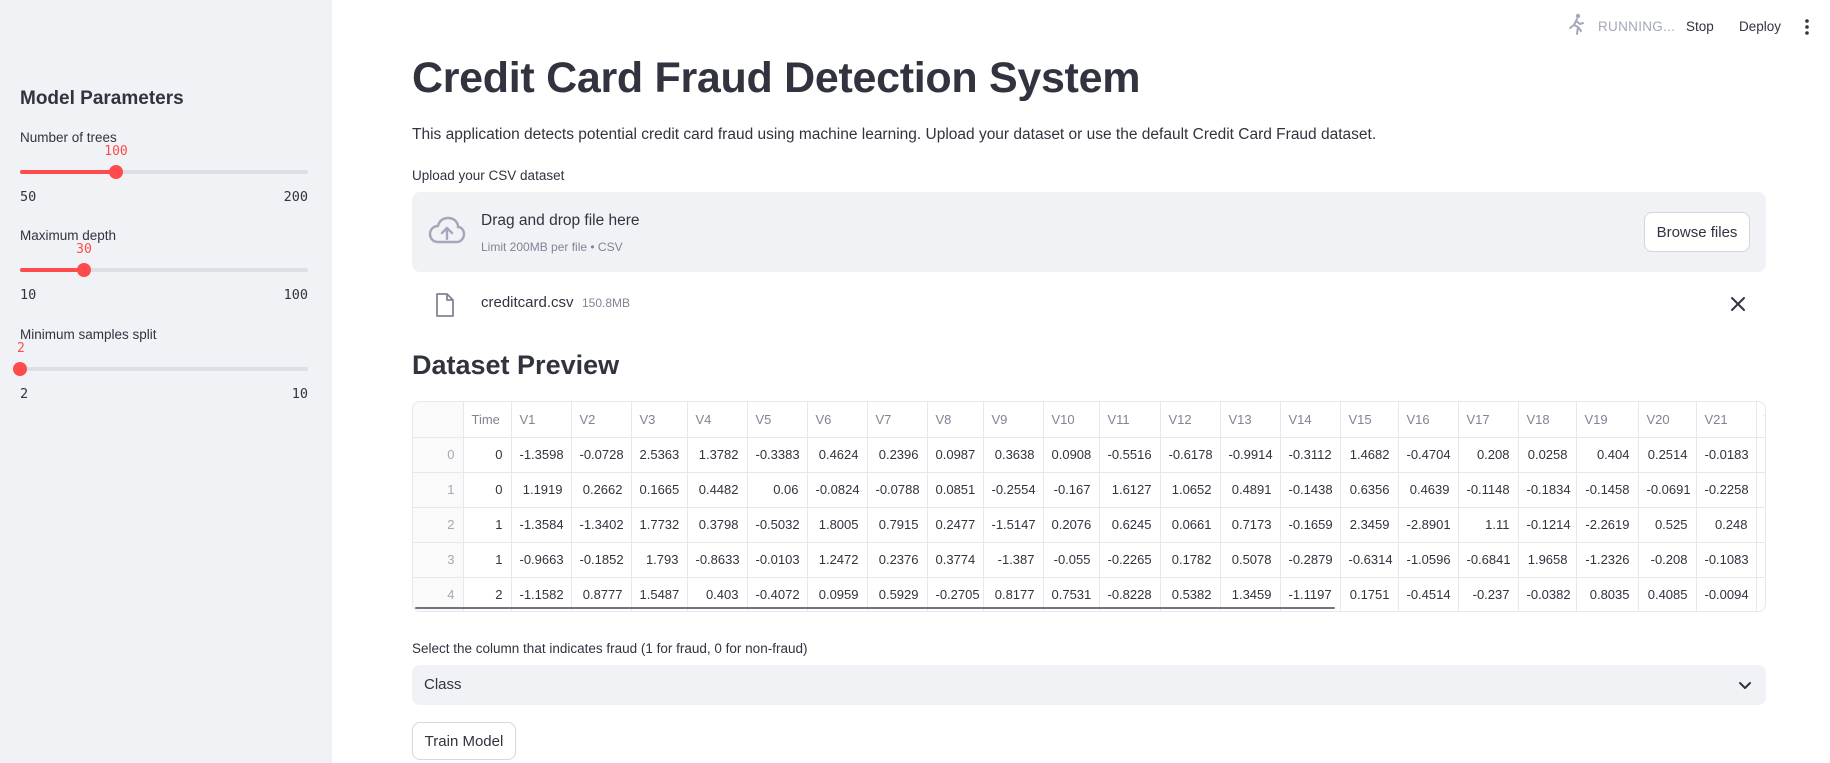 The width and height of the screenshot is (1830, 763). I want to click on table-cell: 0.3798, so click(717, 525).